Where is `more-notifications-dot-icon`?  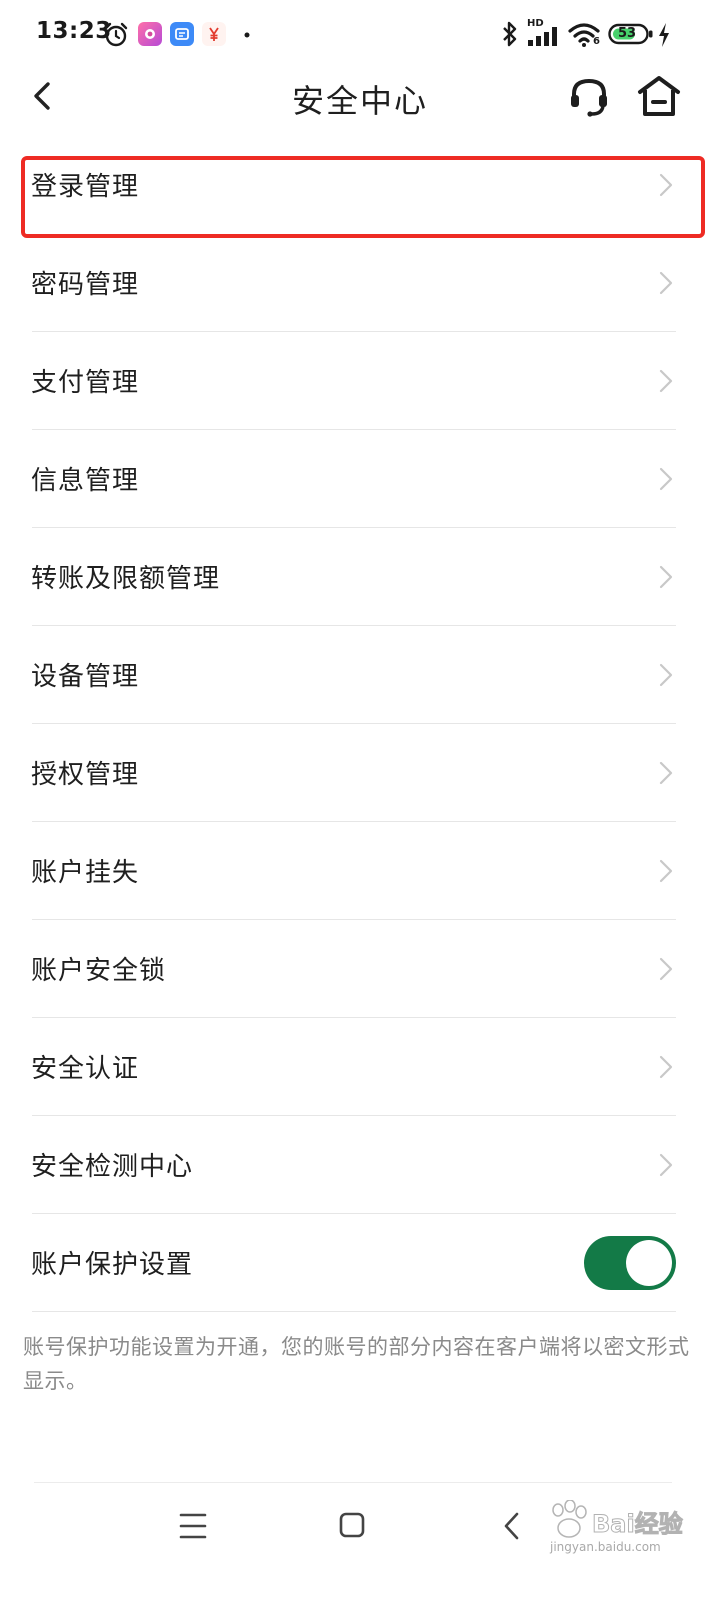
more-notifications-dot-icon is located at coordinates (247, 35).